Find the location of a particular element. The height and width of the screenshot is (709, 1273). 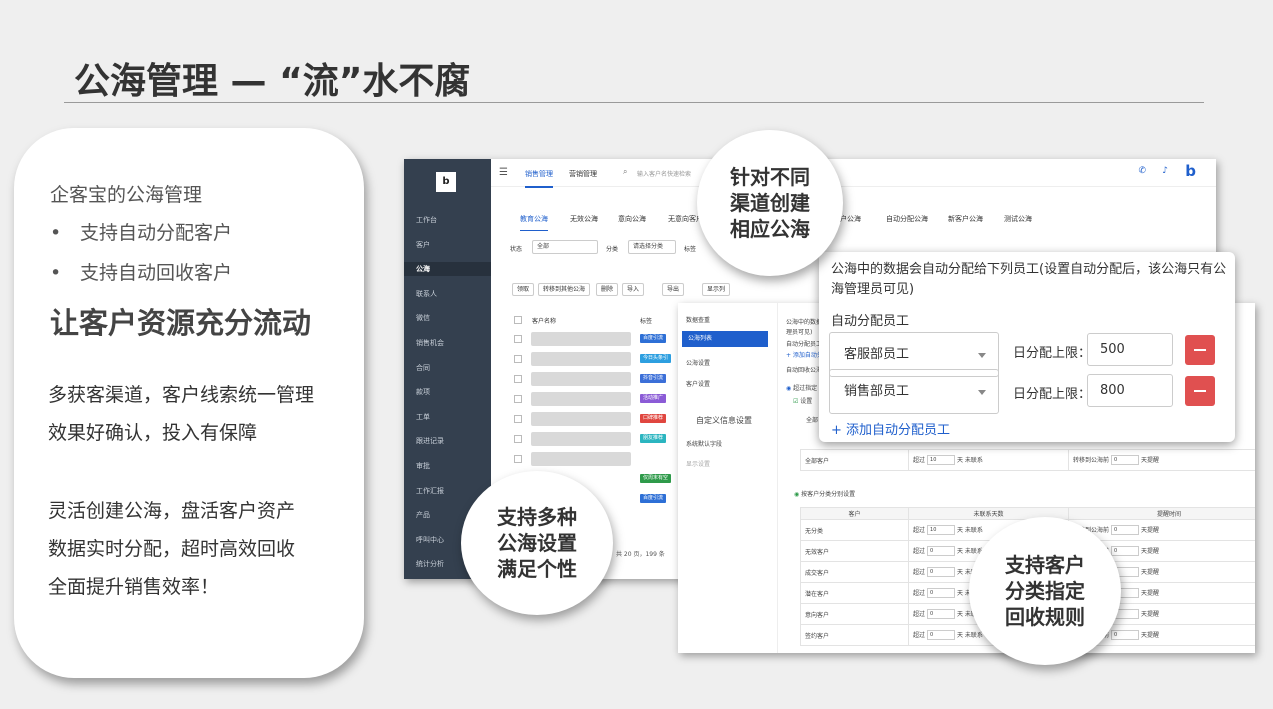

phone-icon: ✆ is located at coordinates (1142, 171).